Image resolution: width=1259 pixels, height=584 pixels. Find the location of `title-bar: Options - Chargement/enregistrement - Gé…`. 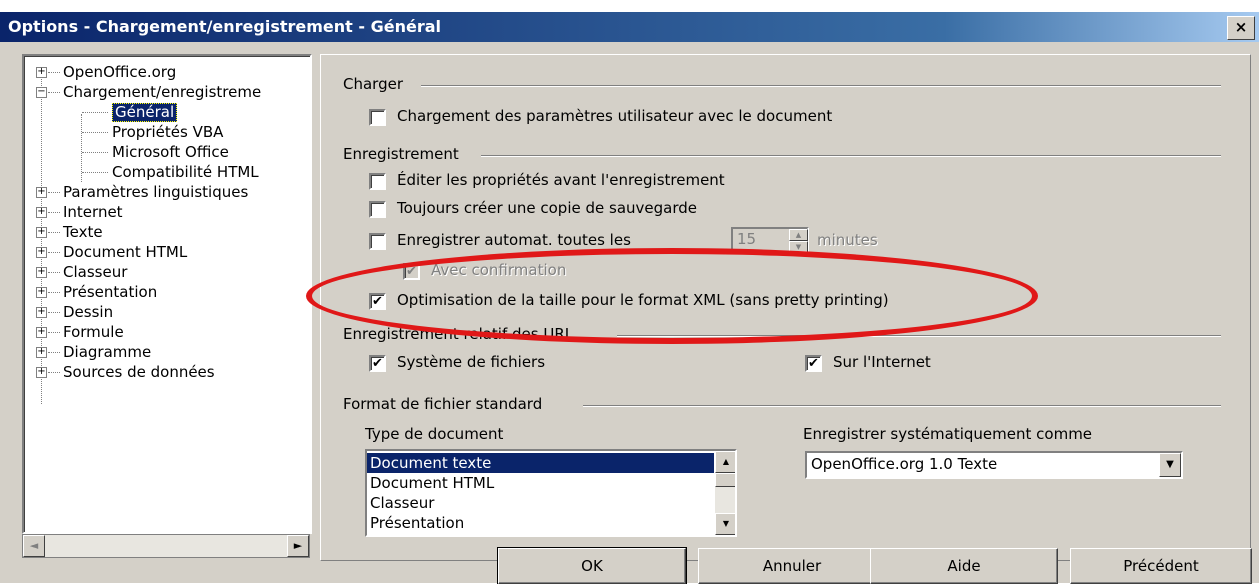

title-bar: Options - Chargement/enregistrement - Gé… is located at coordinates (629, 27).